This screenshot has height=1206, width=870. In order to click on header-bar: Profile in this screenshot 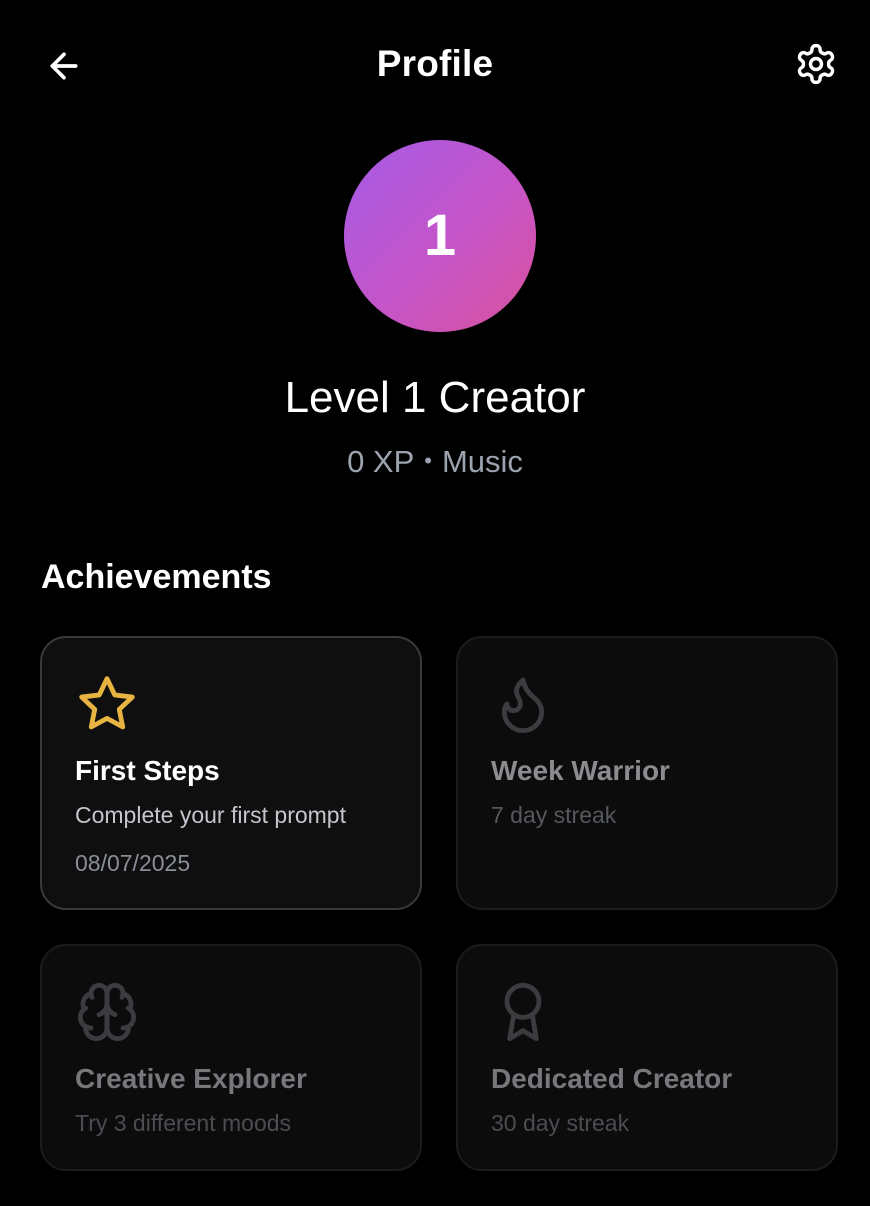, I will do `click(435, 65)`.